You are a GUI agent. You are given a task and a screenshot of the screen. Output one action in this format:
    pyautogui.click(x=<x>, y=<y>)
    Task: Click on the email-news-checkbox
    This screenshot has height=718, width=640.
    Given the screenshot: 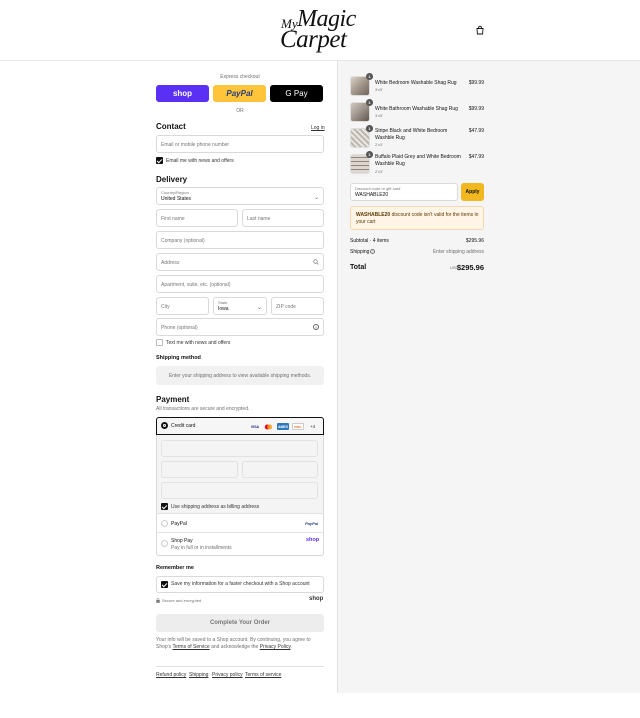 What is the action you would take?
    pyautogui.click(x=159, y=160)
    